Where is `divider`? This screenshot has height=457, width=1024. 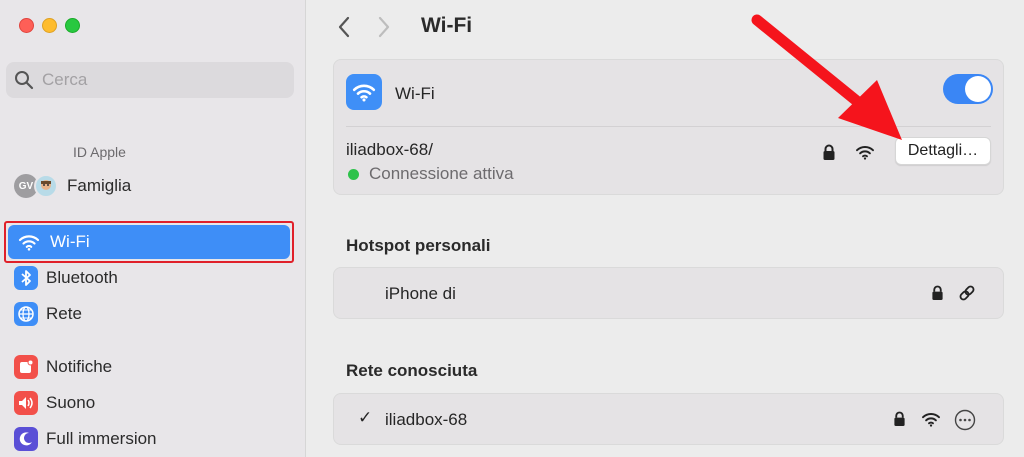 divider is located at coordinates (668, 126).